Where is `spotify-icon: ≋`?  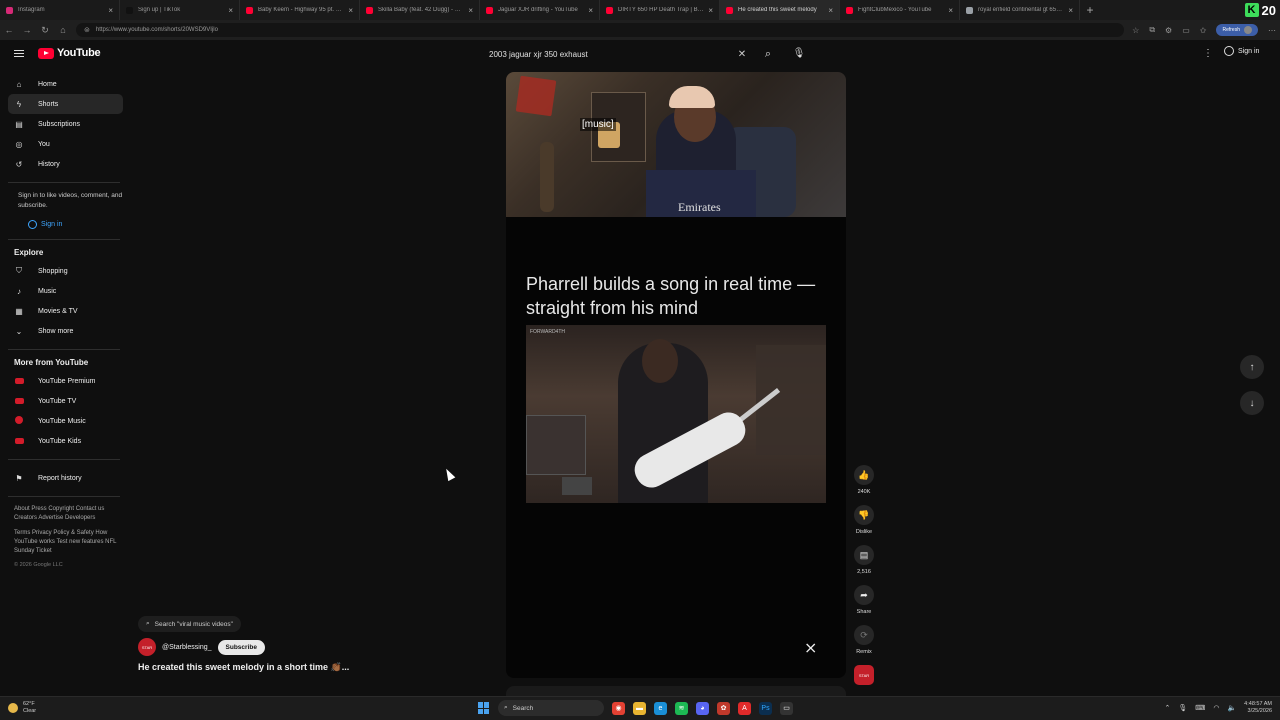 spotify-icon: ≋ is located at coordinates (681, 708).